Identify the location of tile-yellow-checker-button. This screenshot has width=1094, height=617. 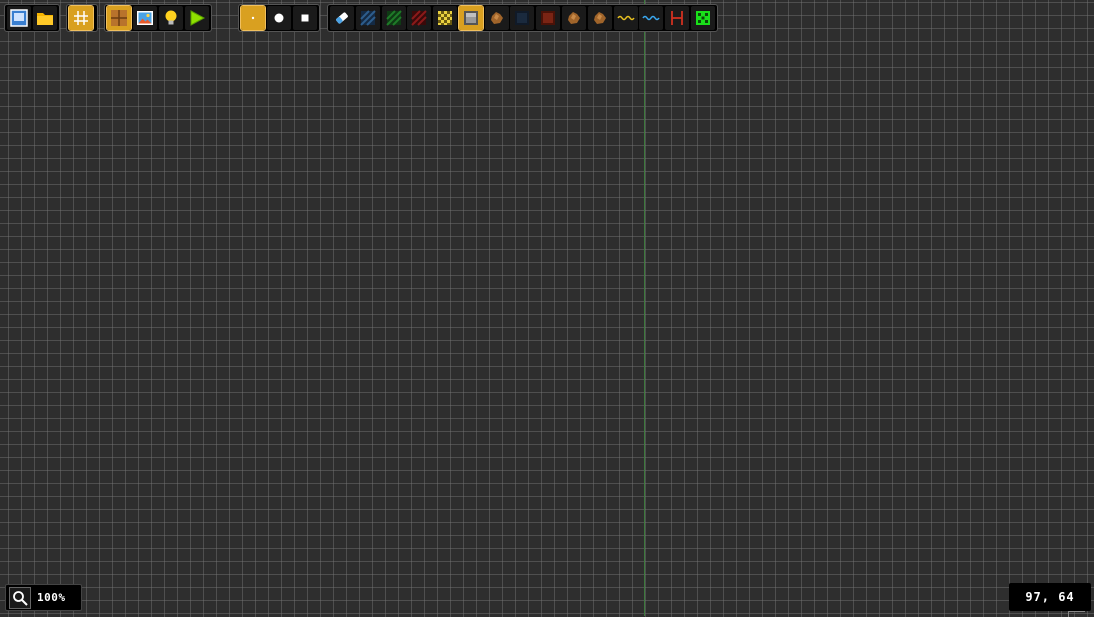
(445, 18).